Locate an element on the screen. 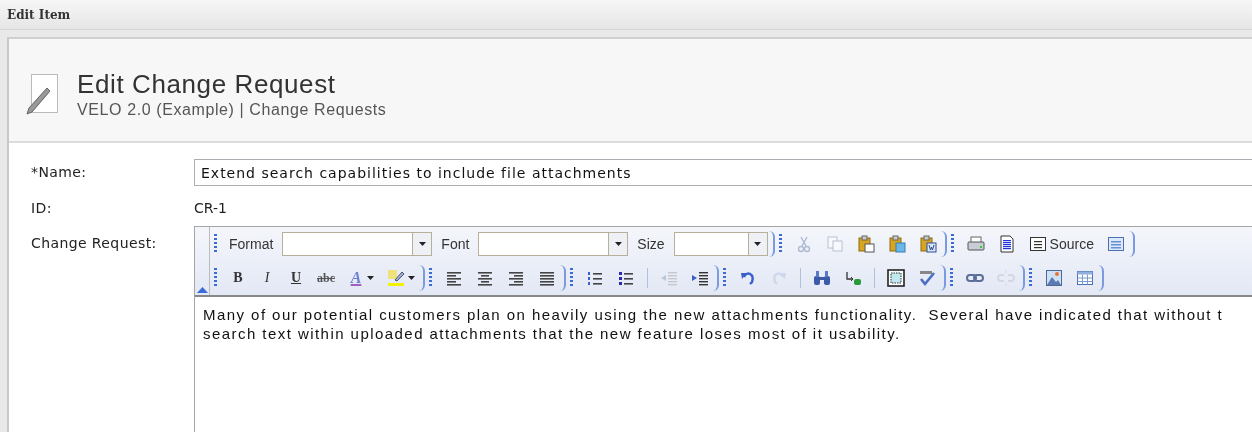  replace-icon is located at coordinates (853, 278).